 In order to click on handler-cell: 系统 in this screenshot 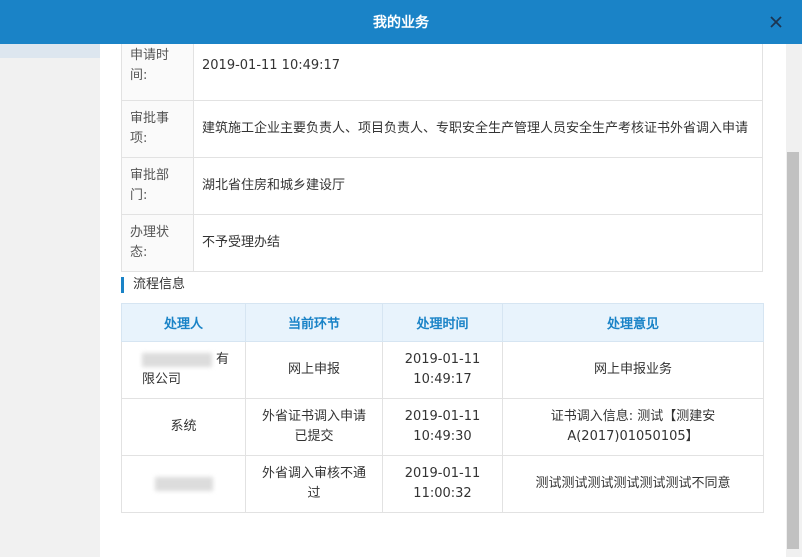, I will do `click(183, 427)`.